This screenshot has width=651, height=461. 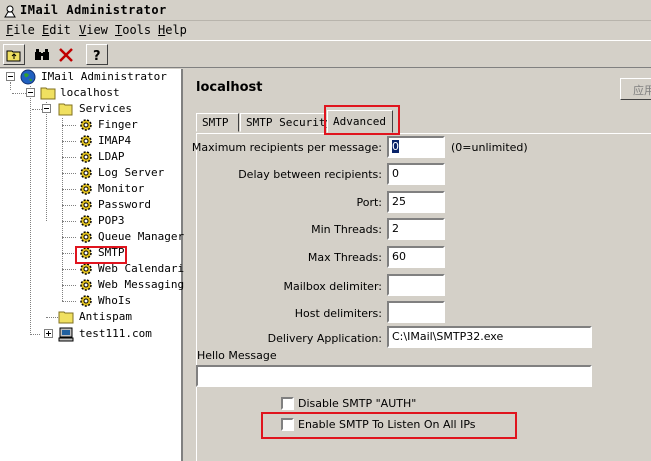 I want to click on delay-label: Delay between recipients:, so click(x=310, y=174).